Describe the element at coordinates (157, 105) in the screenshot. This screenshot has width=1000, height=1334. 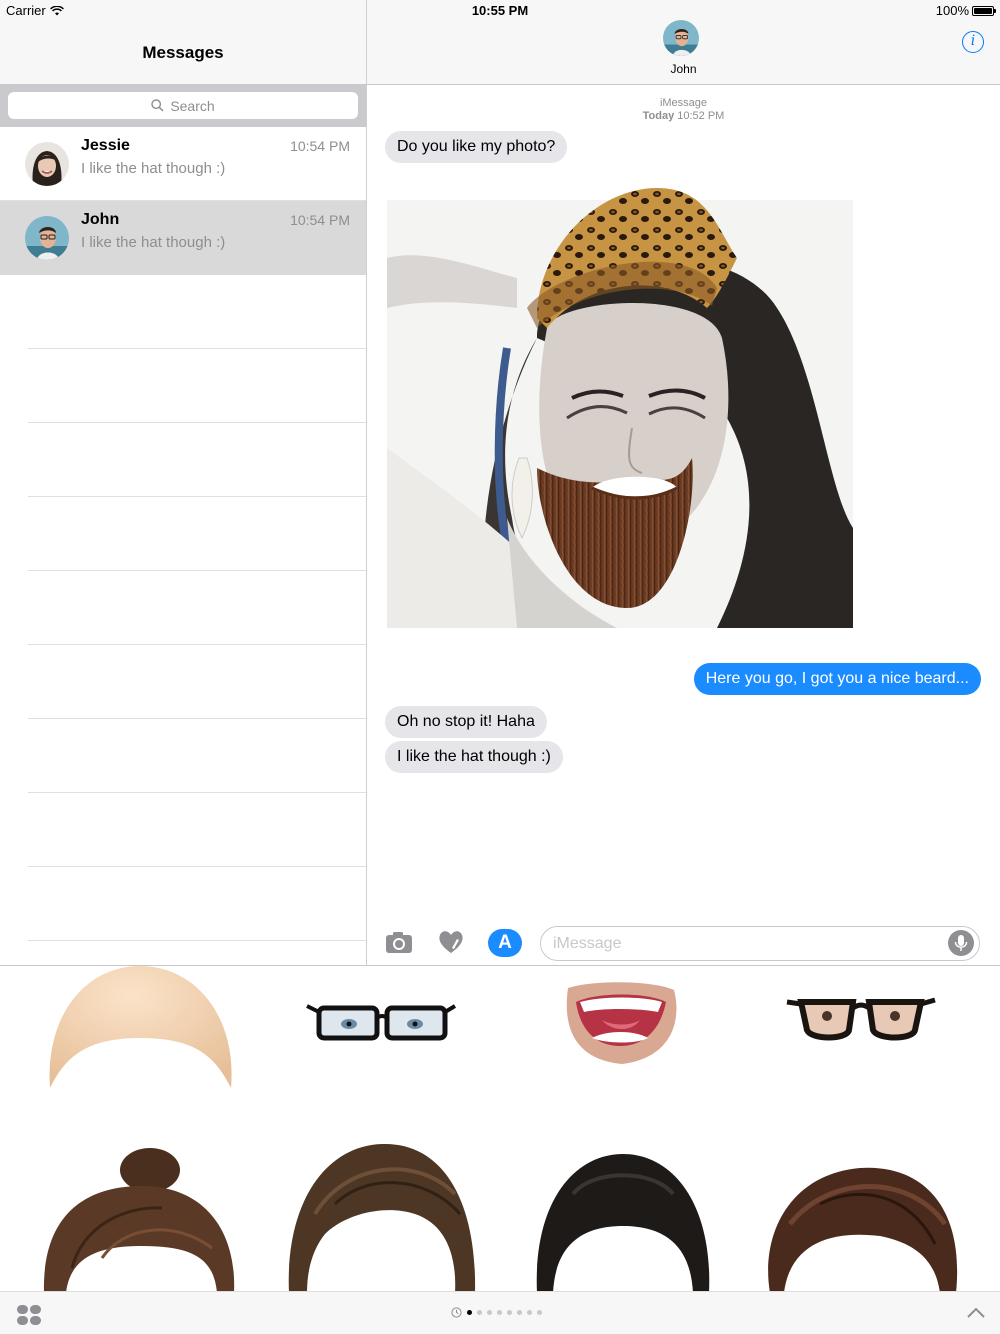
I see `search-icon` at that location.